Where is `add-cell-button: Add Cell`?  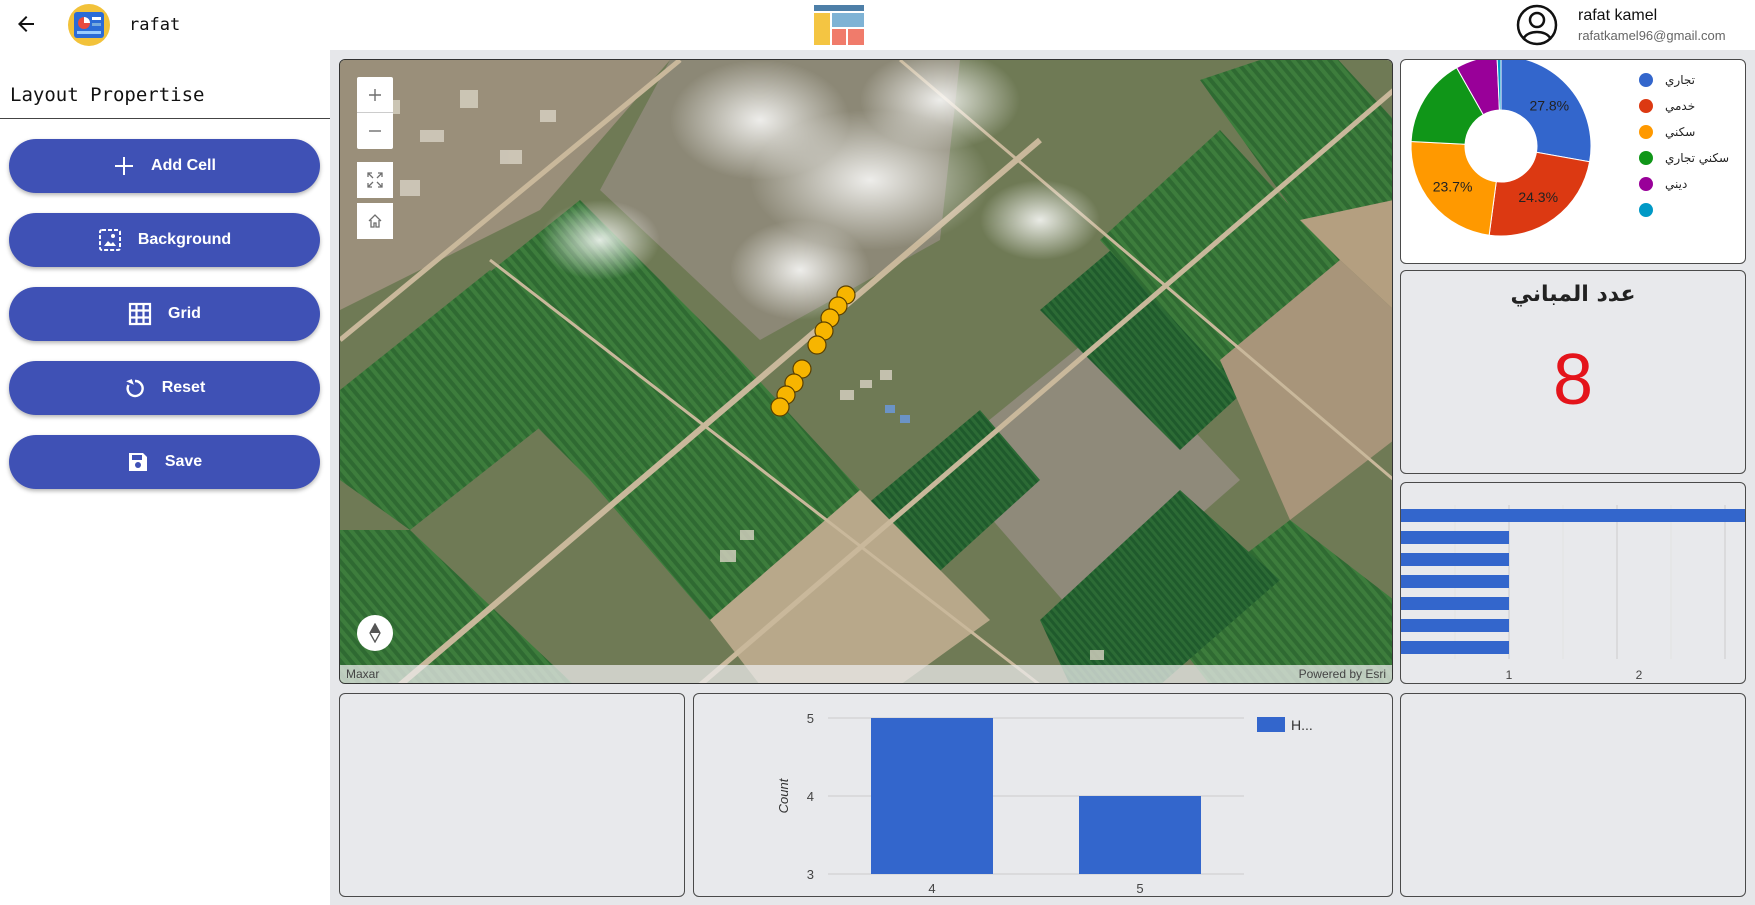 add-cell-button: Add Cell is located at coordinates (164, 166).